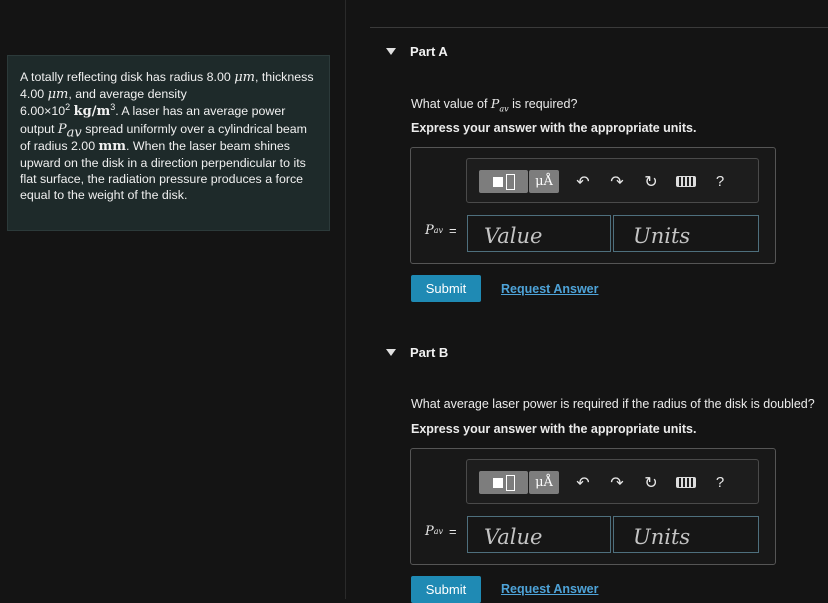 This screenshot has width=828, height=603. I want to click on part-b-header: Part B, so click(417, 352).